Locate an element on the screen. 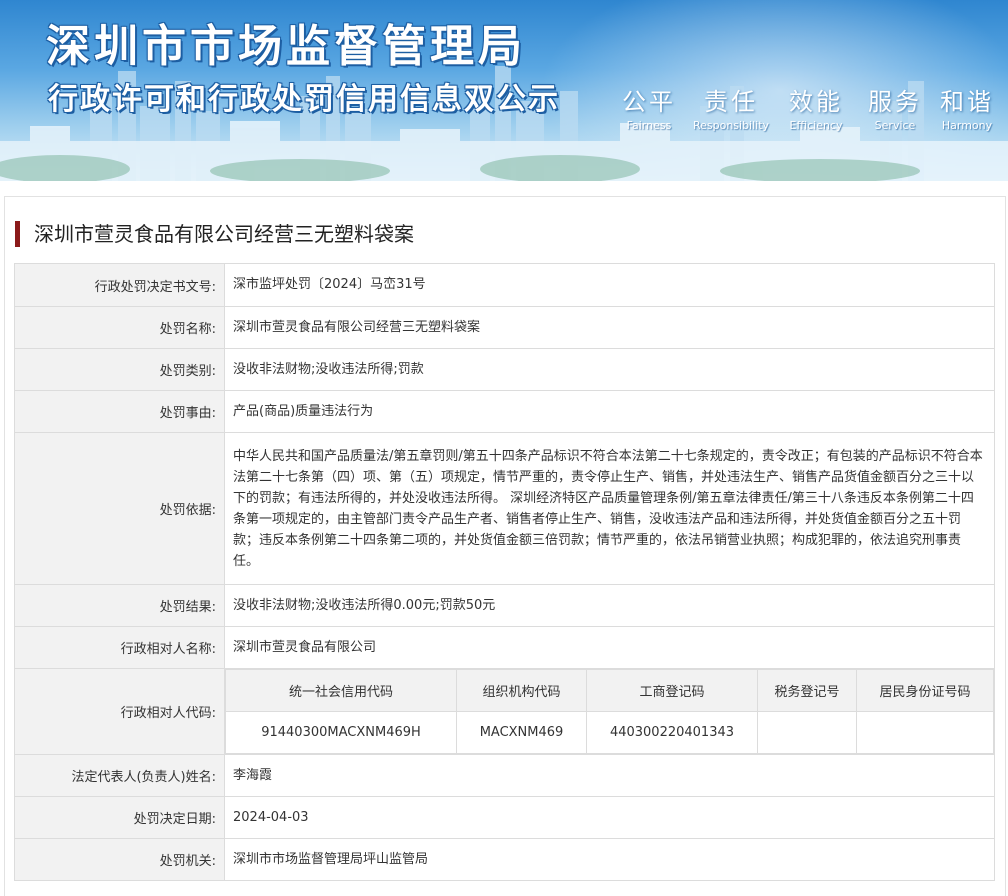 The image size is (1008, 896). label-party: 行政相对人名称: is located at coordinates (119, 647).